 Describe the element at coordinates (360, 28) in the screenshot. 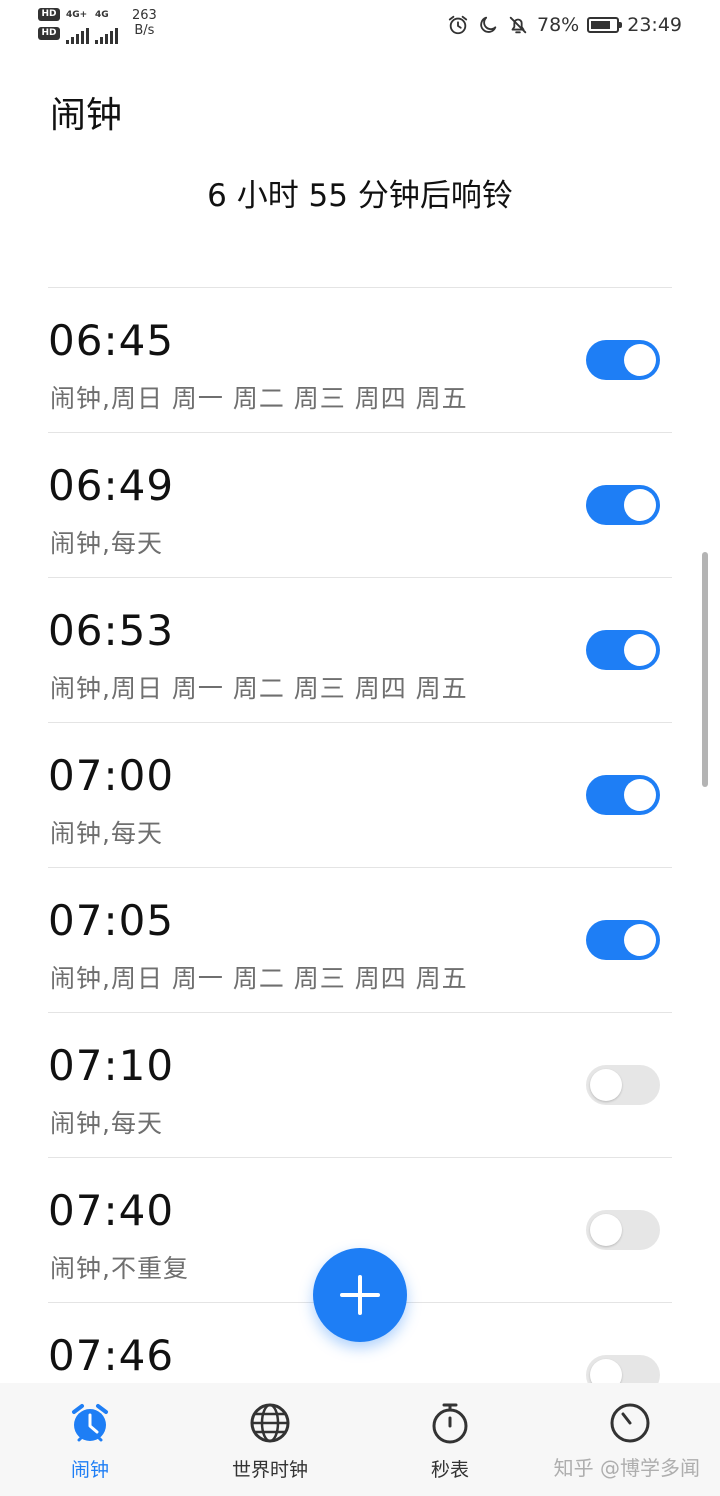

I see `status-bar: HD HD 4G+ 4G 263 B/s 78% 23:49` at that location.